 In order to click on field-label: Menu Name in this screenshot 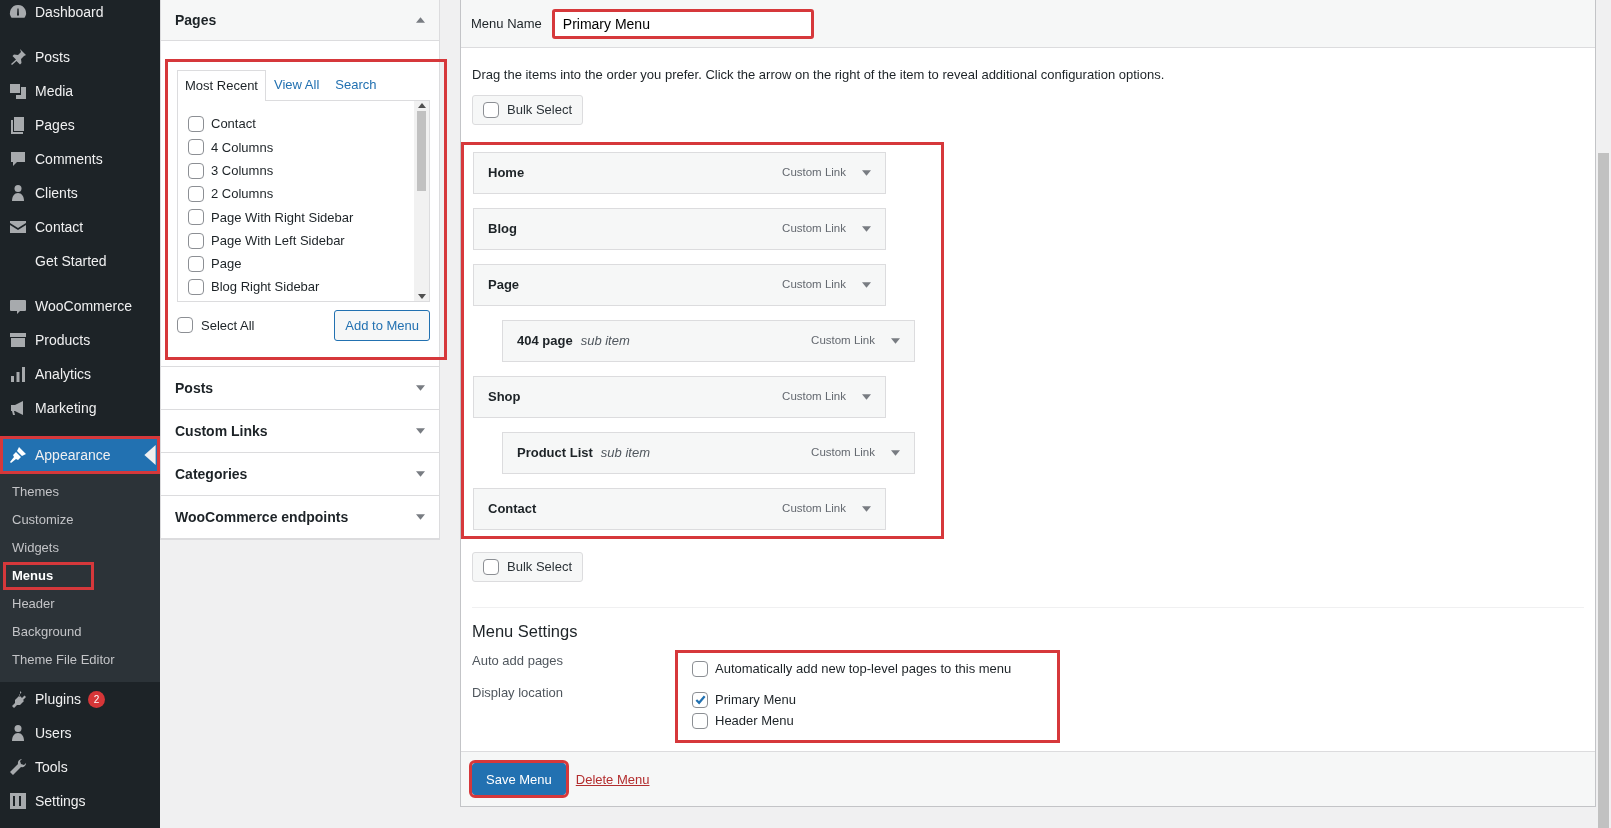, I will do `click(506, 23)`.